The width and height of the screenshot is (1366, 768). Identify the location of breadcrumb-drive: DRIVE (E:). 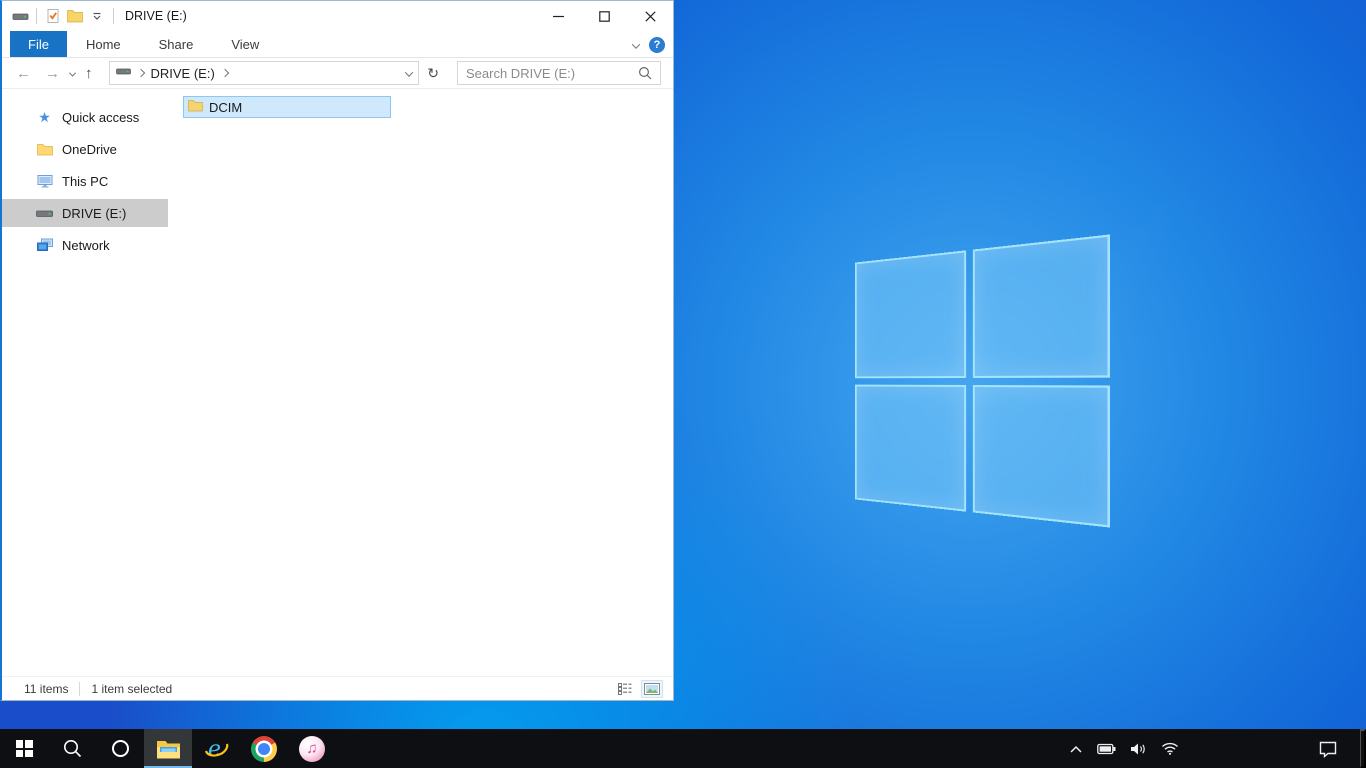
(183, 73).